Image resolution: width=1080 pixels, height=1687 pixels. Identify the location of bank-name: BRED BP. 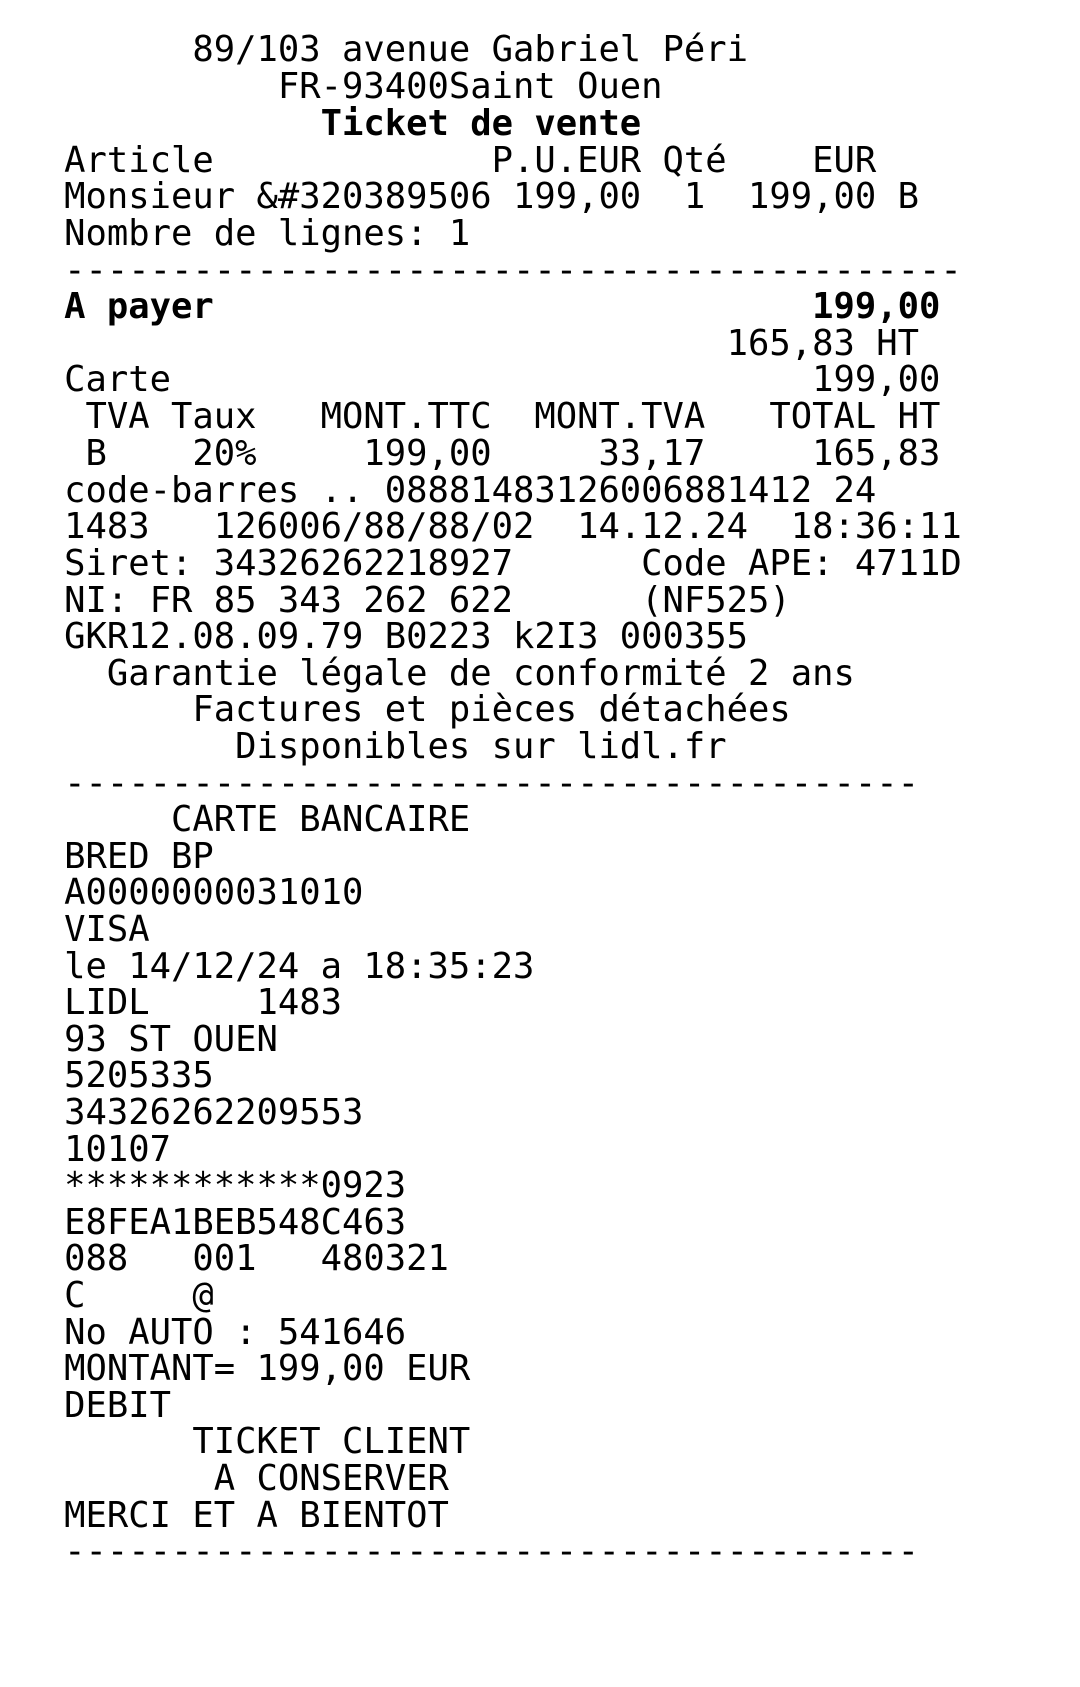
(107, 856).